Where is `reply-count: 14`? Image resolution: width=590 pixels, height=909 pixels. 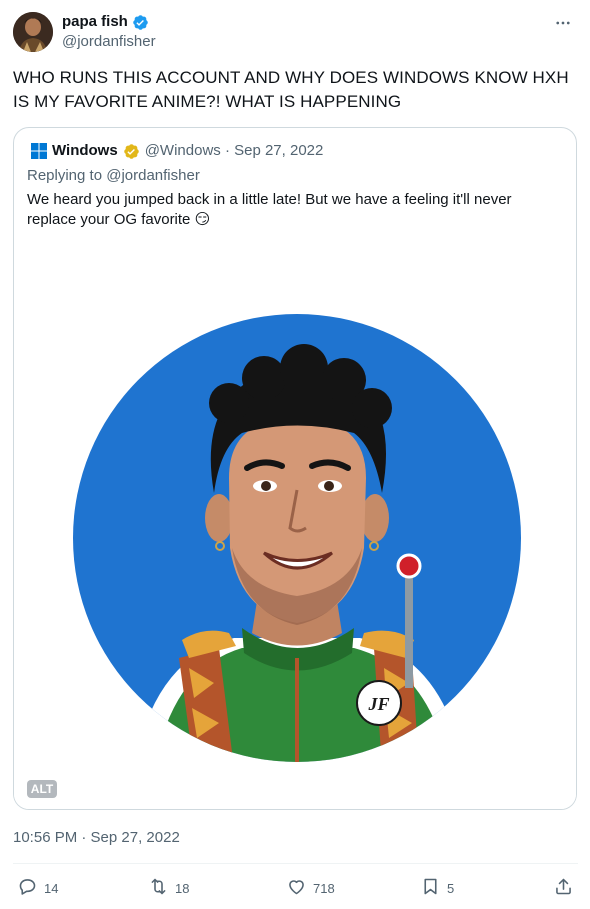
reply-count: 14 is located at coordinates (51, 888).